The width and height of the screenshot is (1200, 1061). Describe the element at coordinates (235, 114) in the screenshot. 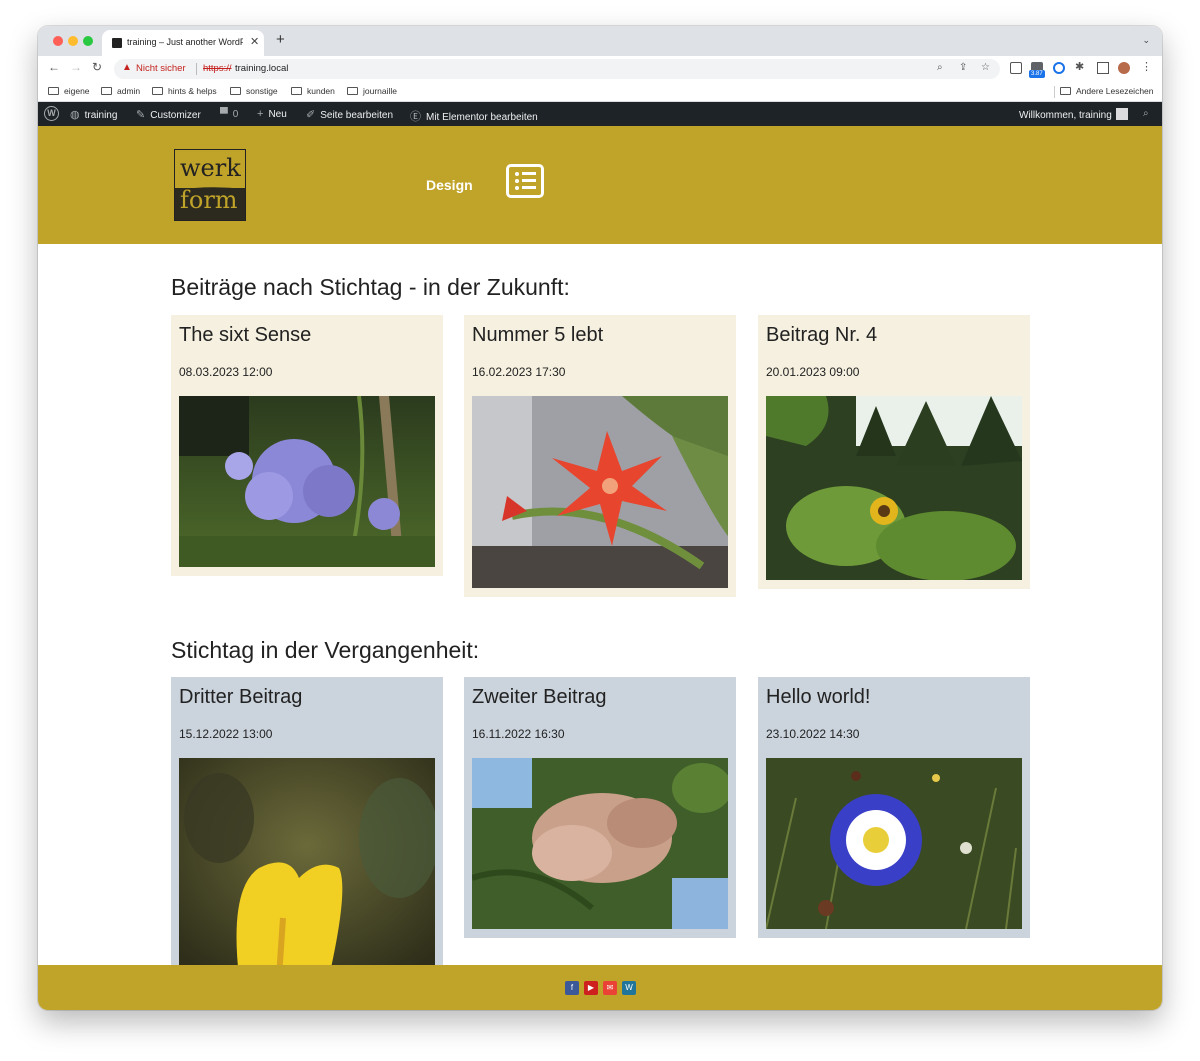

I see `comments-count: 0` at that location.